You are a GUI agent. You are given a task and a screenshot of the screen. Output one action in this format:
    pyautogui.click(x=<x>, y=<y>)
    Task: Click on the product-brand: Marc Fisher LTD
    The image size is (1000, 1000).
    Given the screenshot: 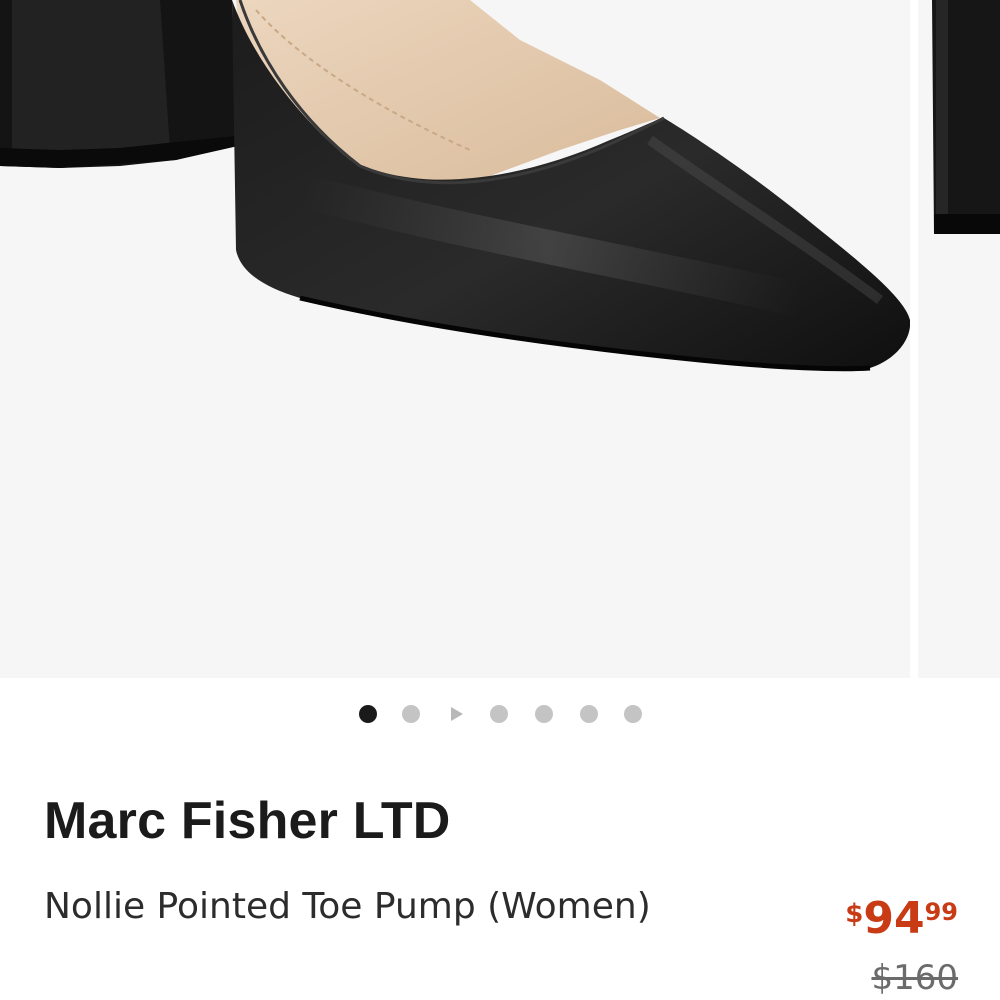 What is the action you would take?
    pyautogui.click(x=247, y=821)
    